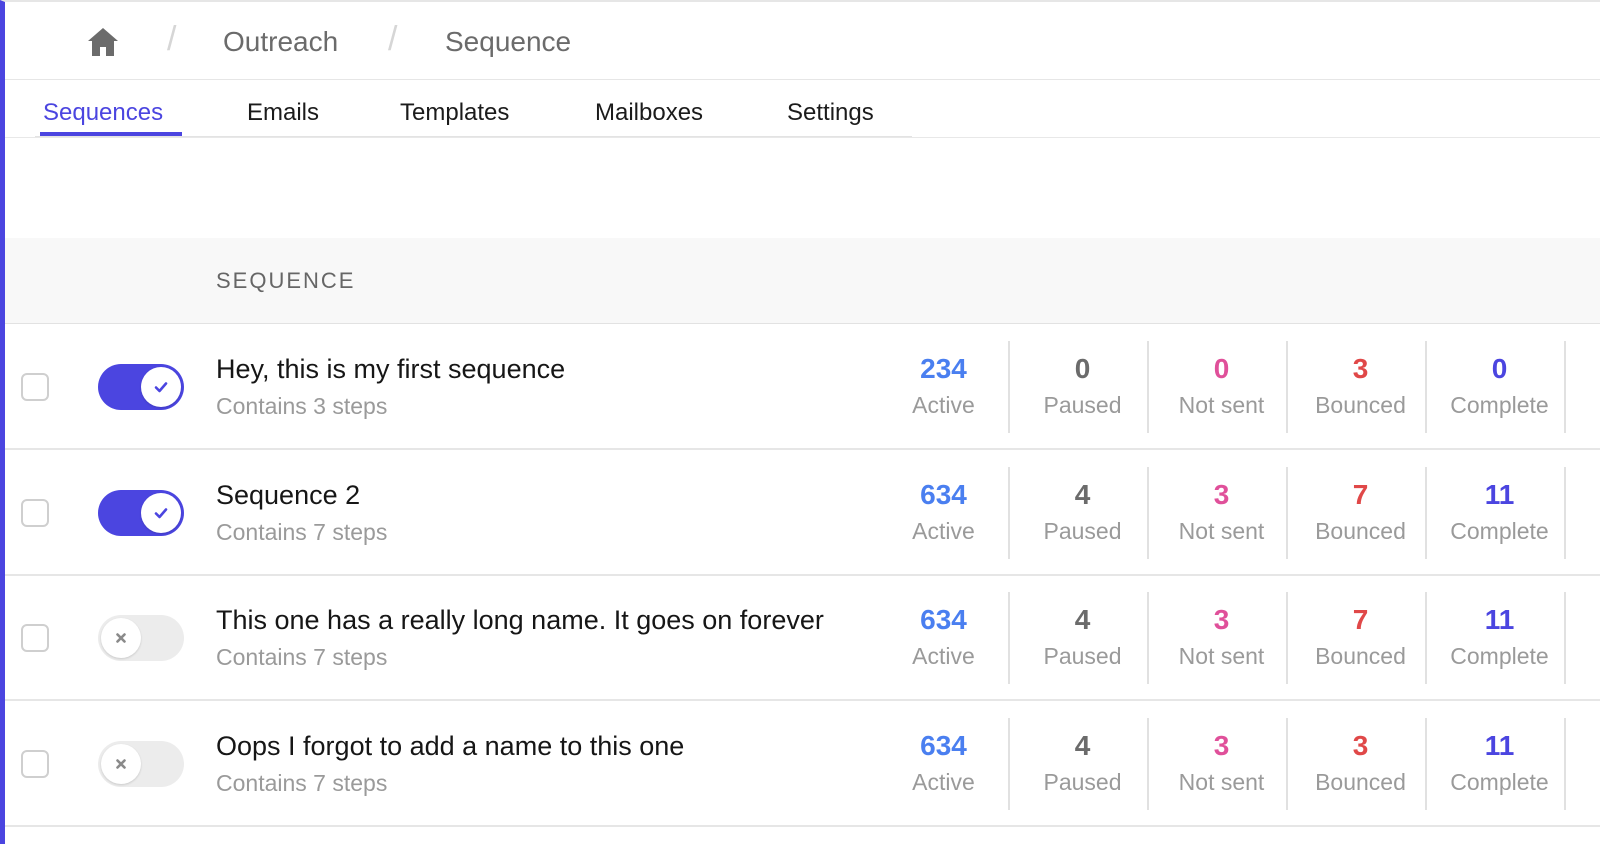  Describe the element at coordinates (1082, 368) in the screenshot. I see `stat-paused-count: 0` at that location.